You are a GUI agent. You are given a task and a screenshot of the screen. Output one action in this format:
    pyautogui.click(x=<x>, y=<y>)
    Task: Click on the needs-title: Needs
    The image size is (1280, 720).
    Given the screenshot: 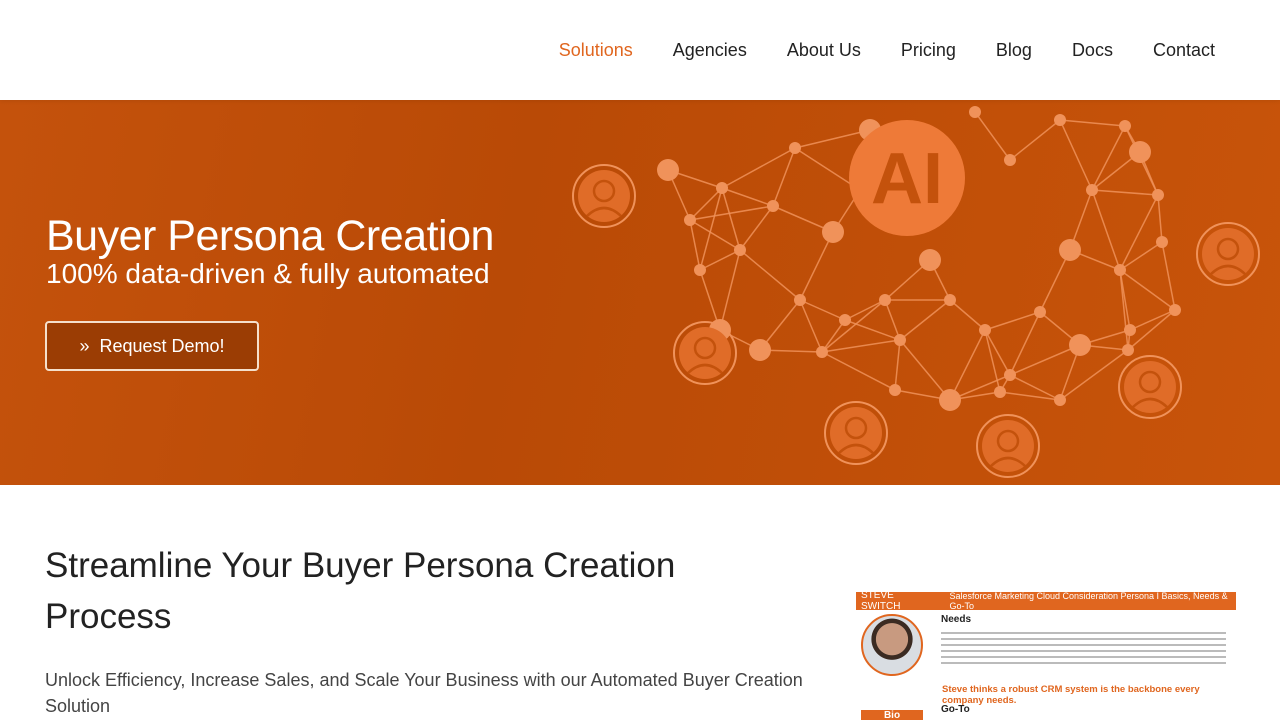 What is the action you would take?
    pyautogui.click(x=956, y=619)
    